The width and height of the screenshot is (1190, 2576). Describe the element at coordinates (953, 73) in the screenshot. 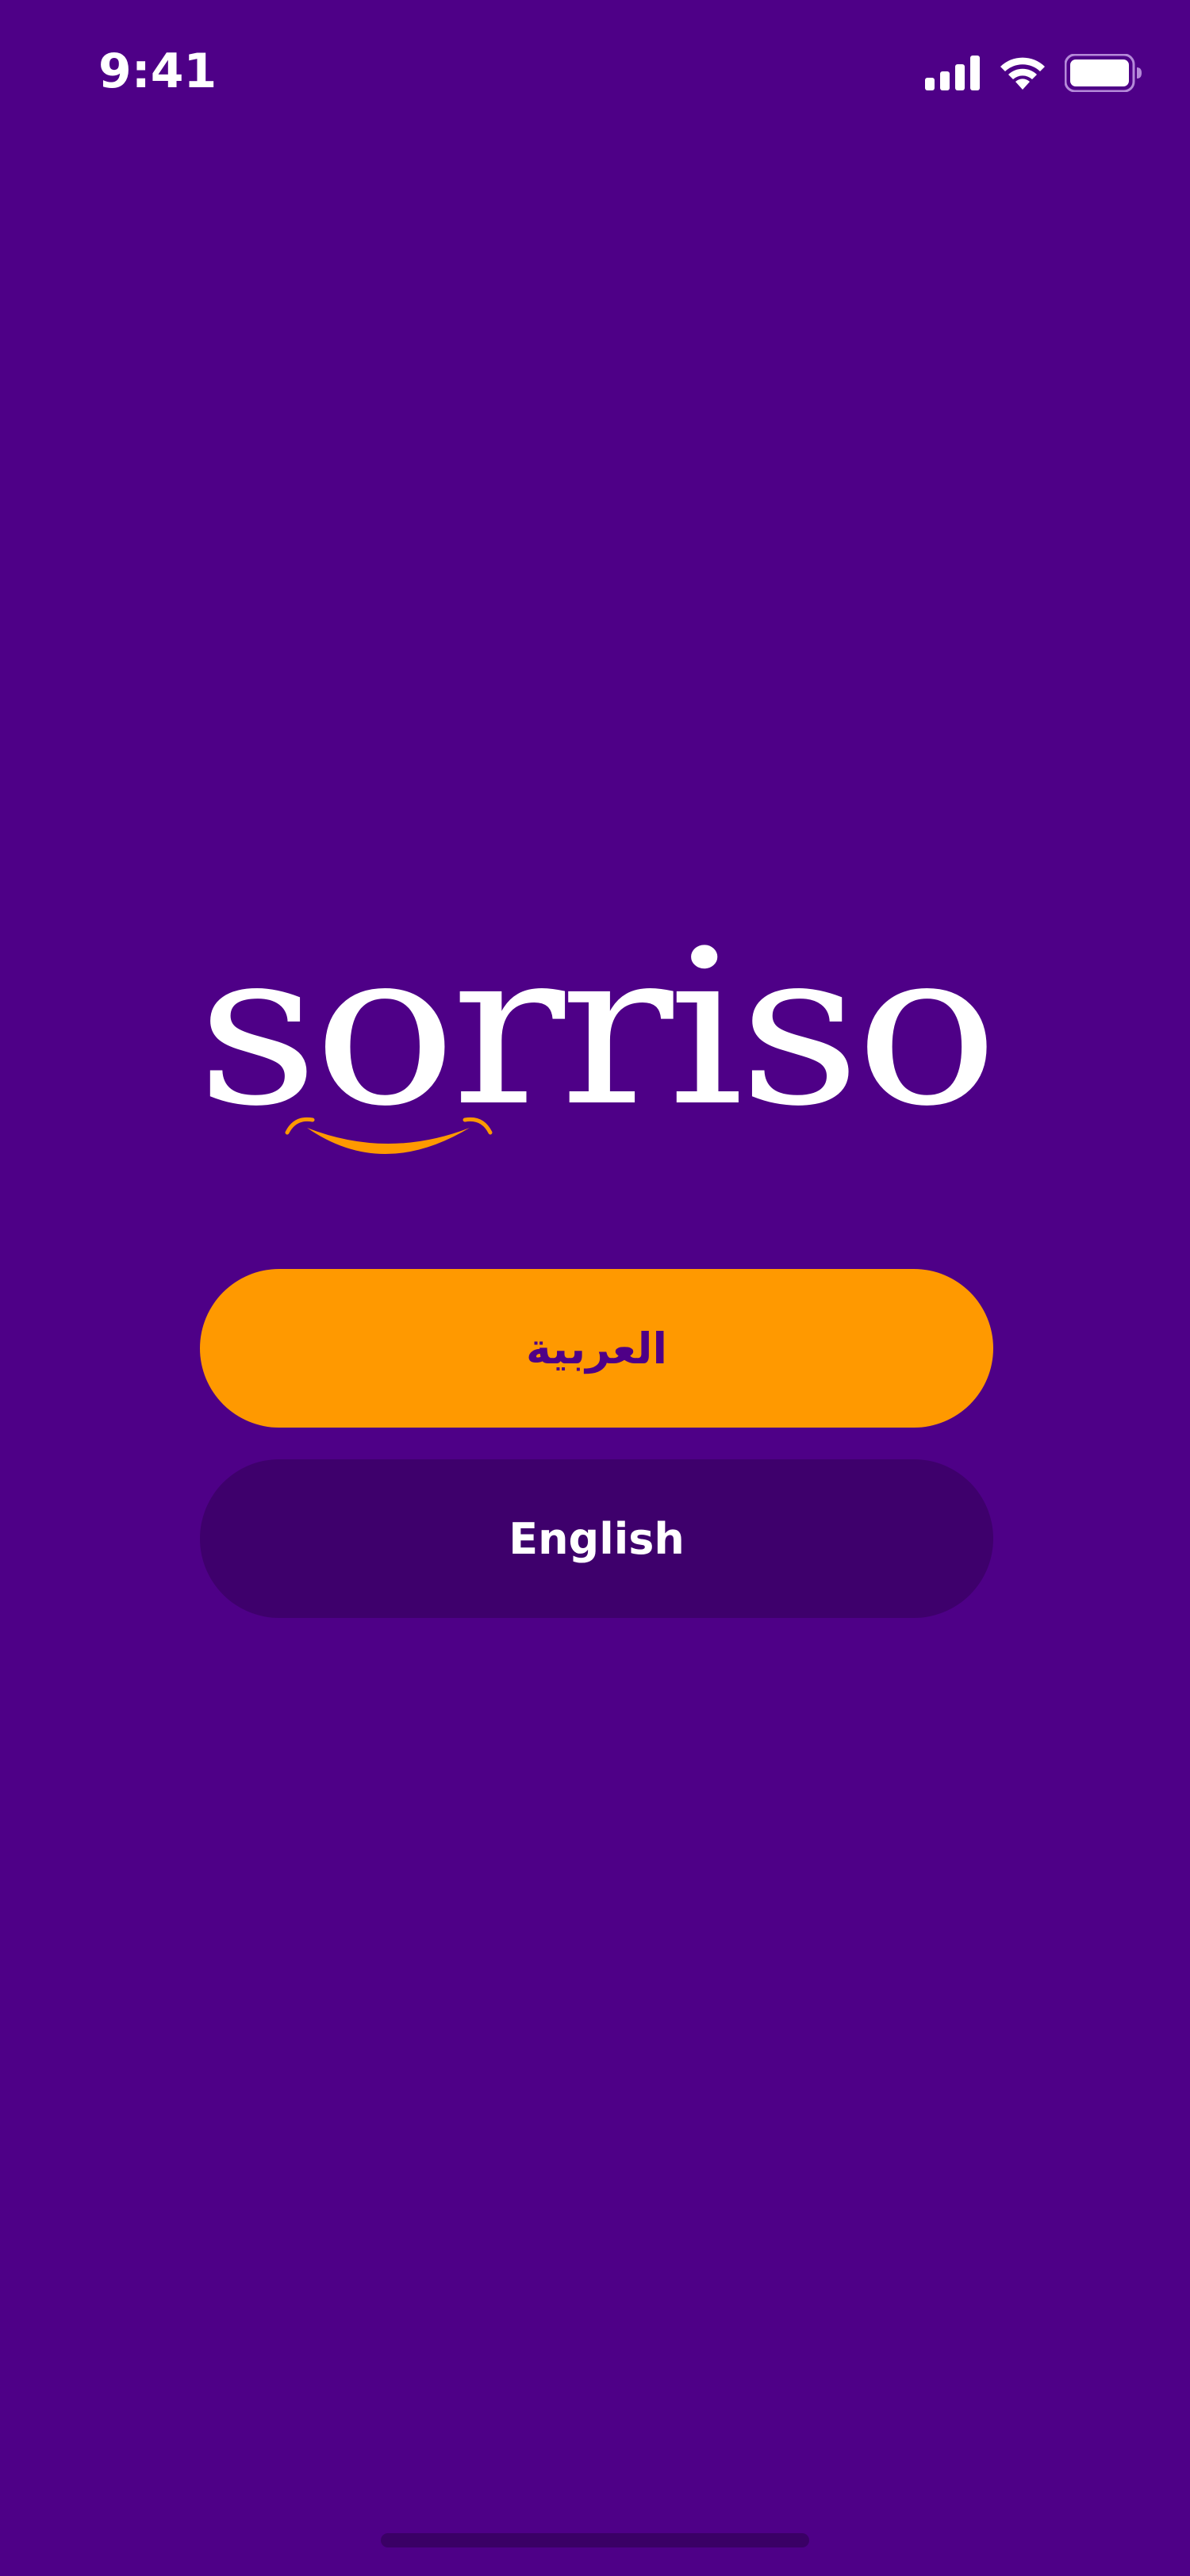

I see `cellular-signal-icon` at that location.